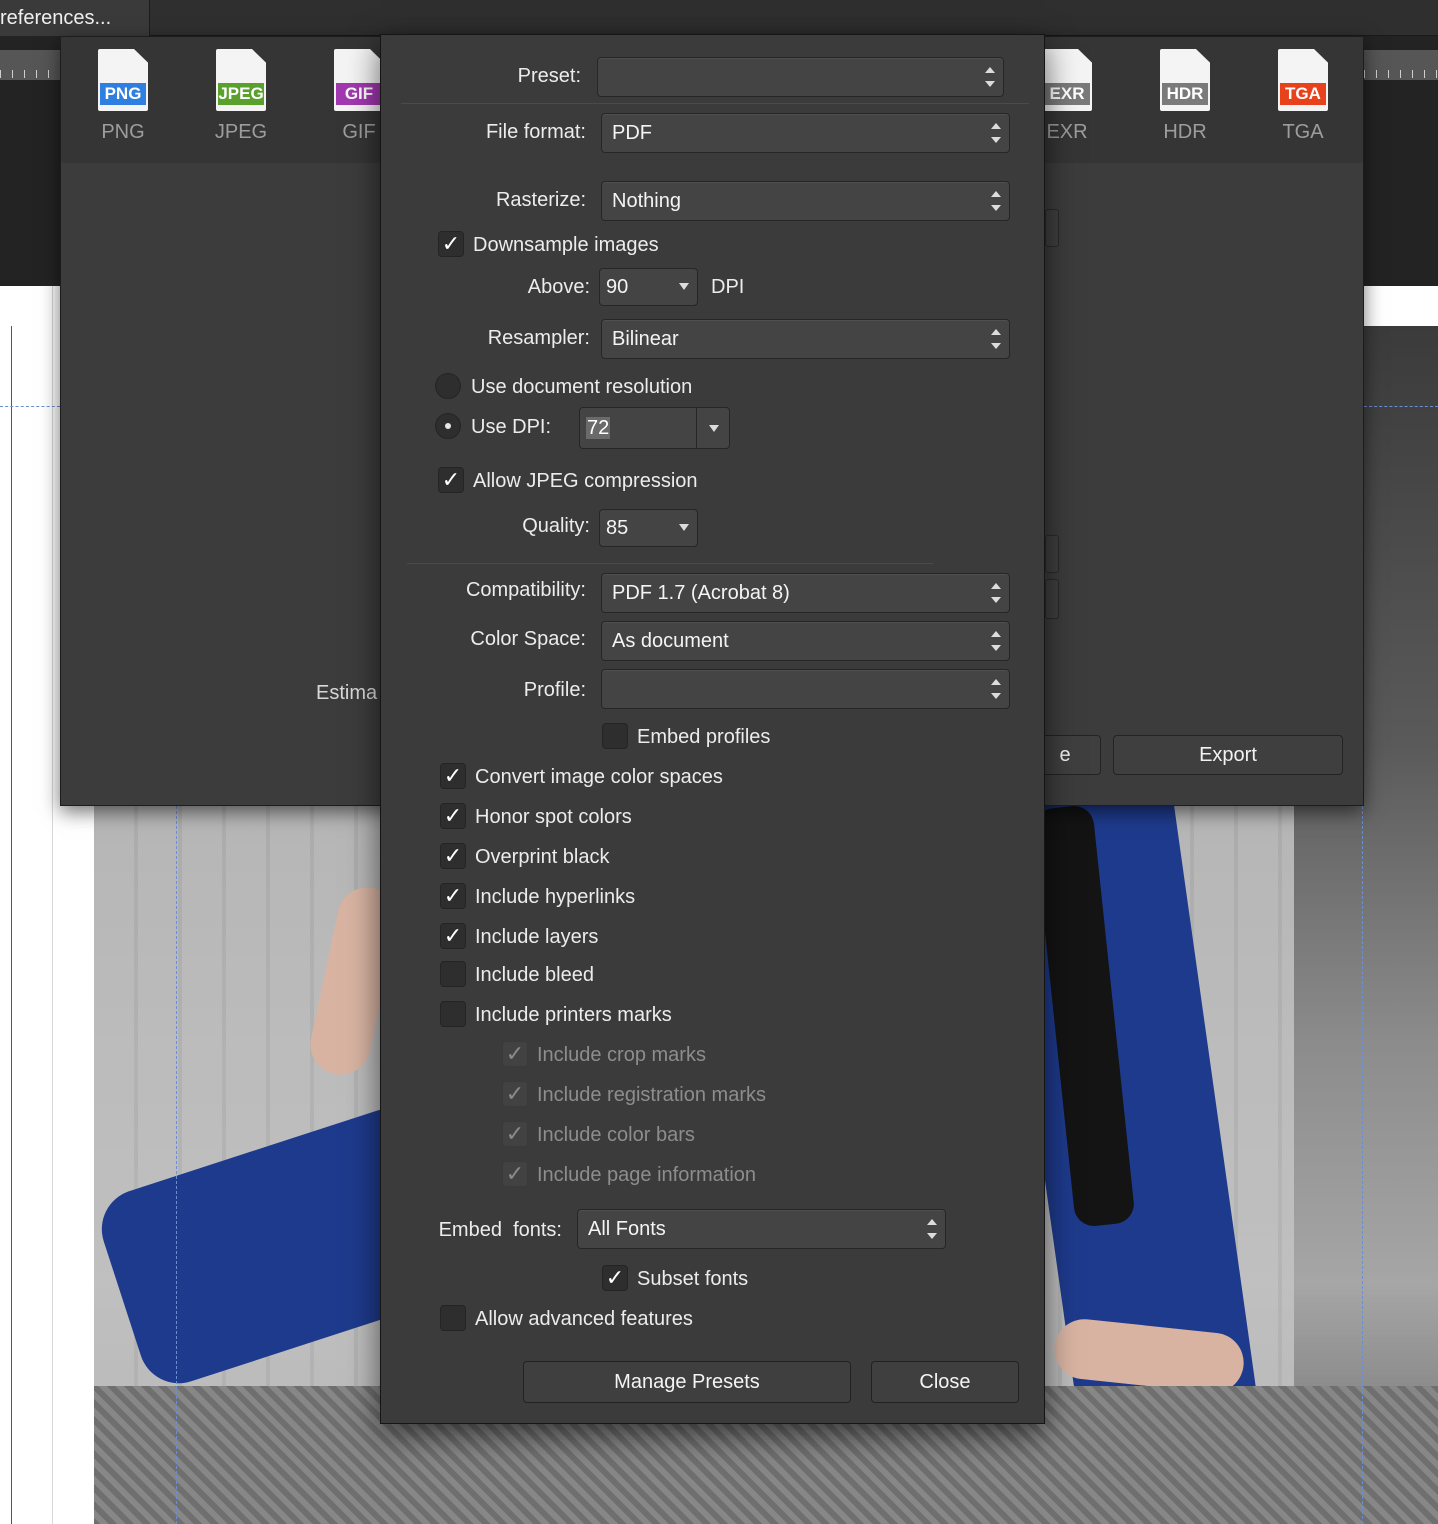 The width and height of the screenshot is (1438, 1524). I want to click on include-layers-checkbox: ✓, so click(453, 936).